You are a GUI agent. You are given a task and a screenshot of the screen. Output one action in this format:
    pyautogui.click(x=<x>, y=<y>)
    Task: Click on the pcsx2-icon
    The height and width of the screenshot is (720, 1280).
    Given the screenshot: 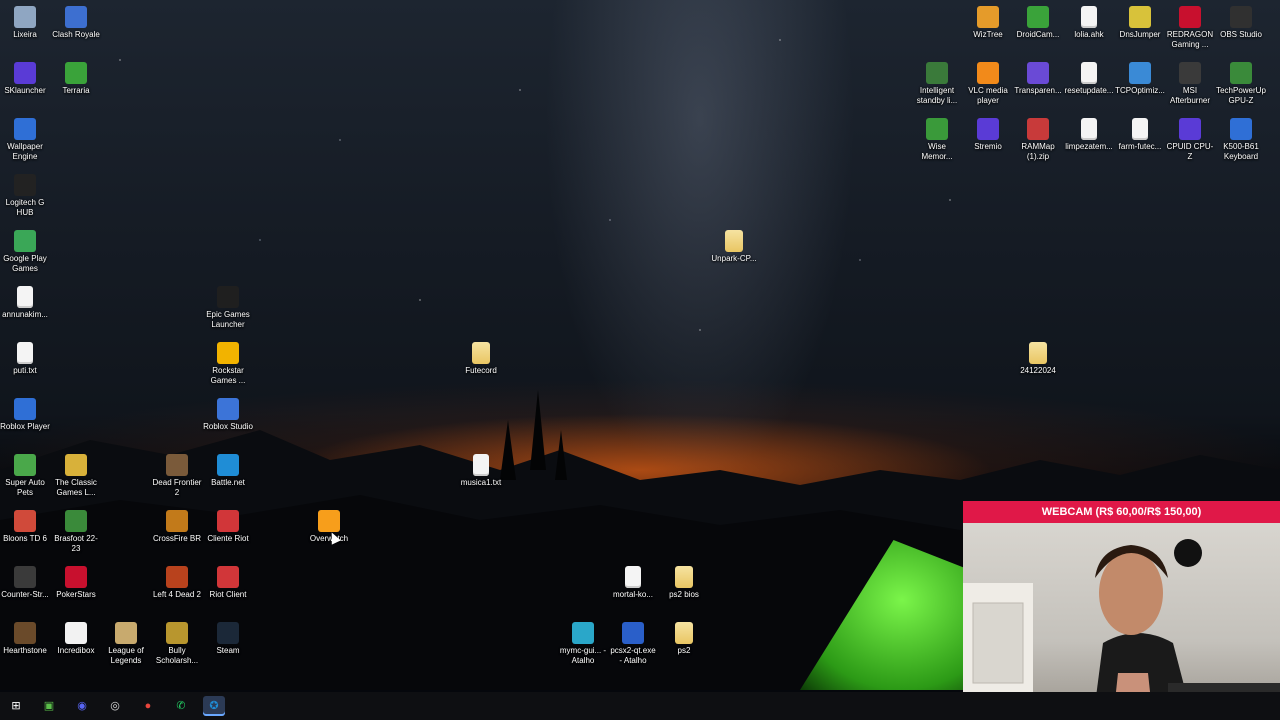 What is the action you would take?
    pyautogui.click(x=633, y=633)
    